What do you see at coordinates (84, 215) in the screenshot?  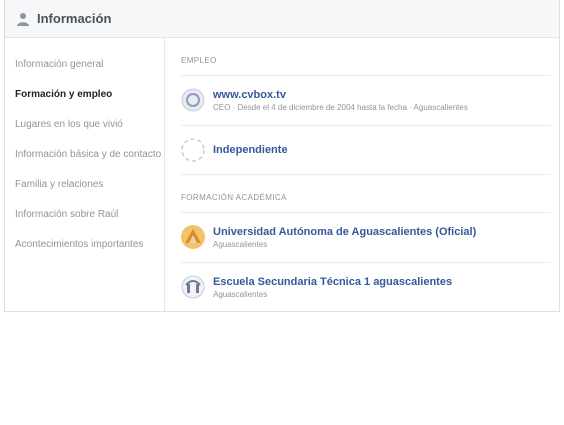 I see `sidebar-item-details: Información sobre Raúl` at bounding box center [84, 215].